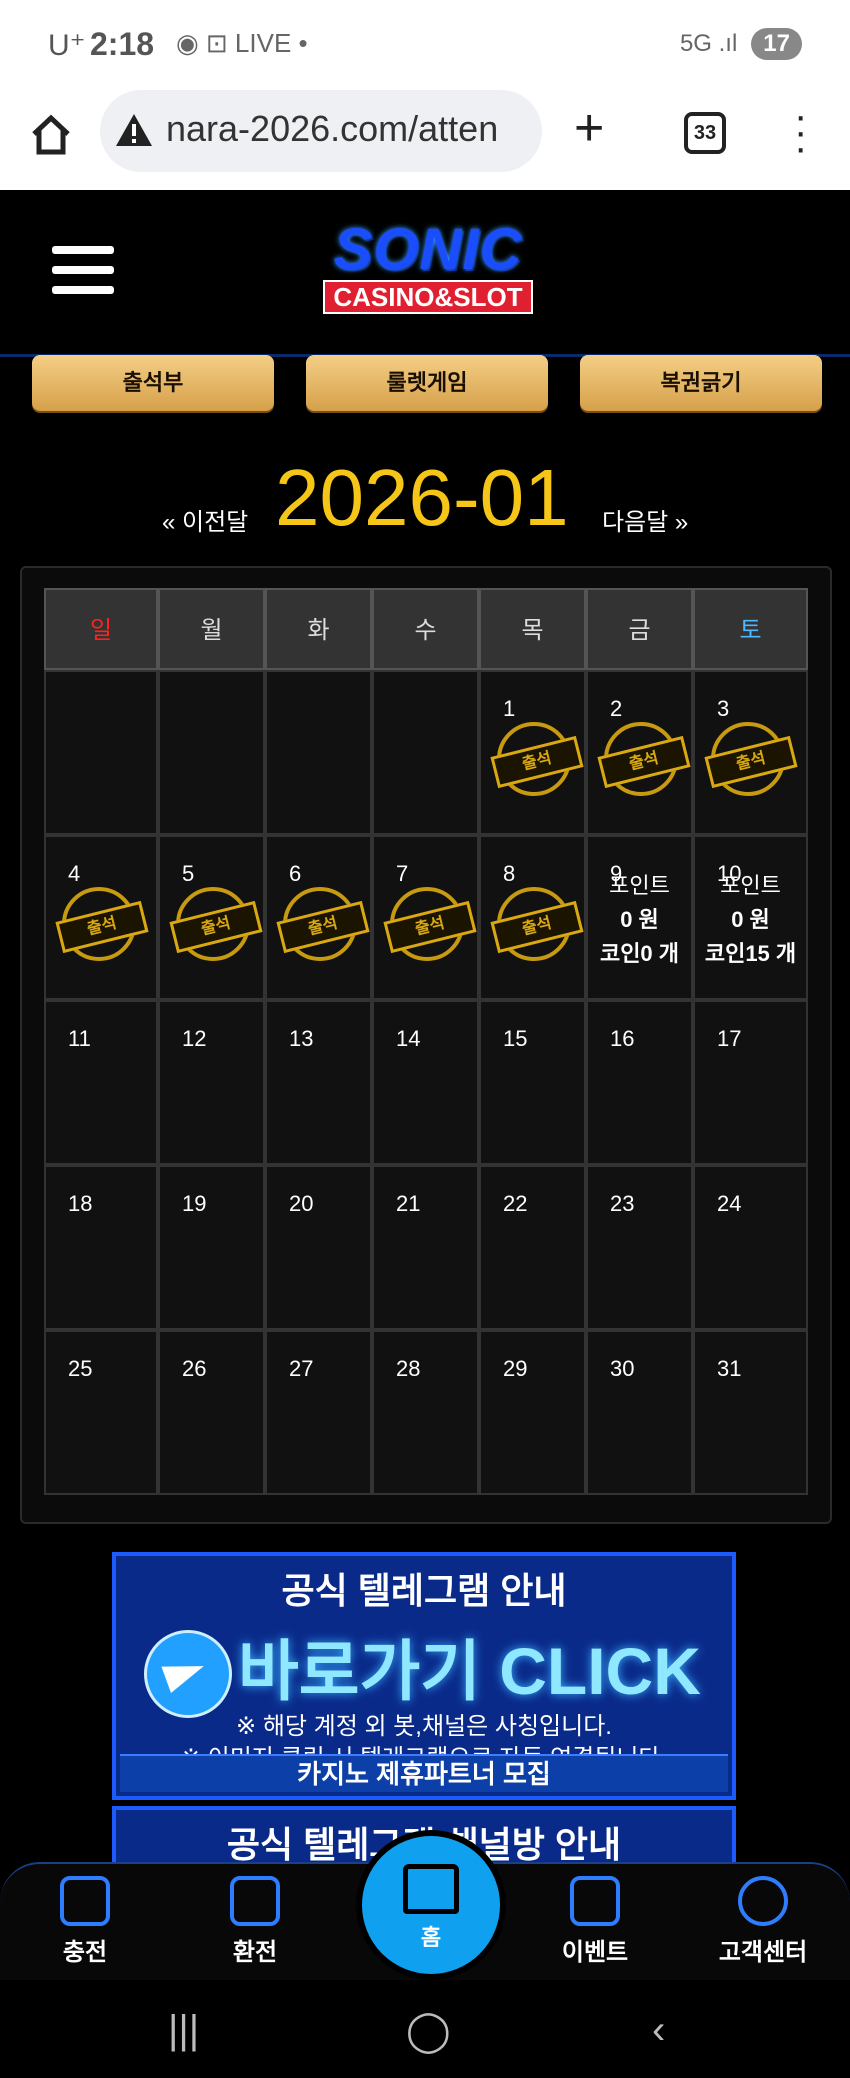 The image size is (850, 2078). What do you see at coordinates (428, 249) in the screenshot?
I see `logo-sonic-text: SONIC` at bounding box center [428, 249].